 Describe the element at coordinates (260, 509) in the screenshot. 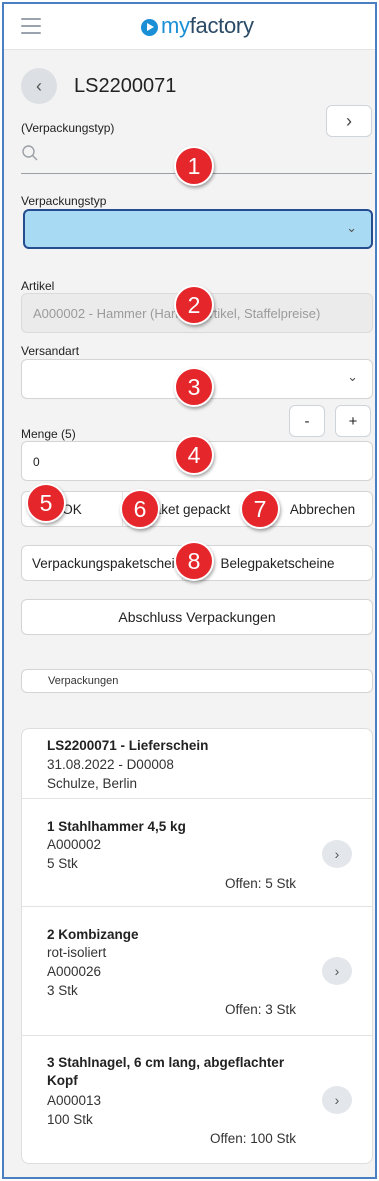

I see `callout-marker-7: 7` at that location.